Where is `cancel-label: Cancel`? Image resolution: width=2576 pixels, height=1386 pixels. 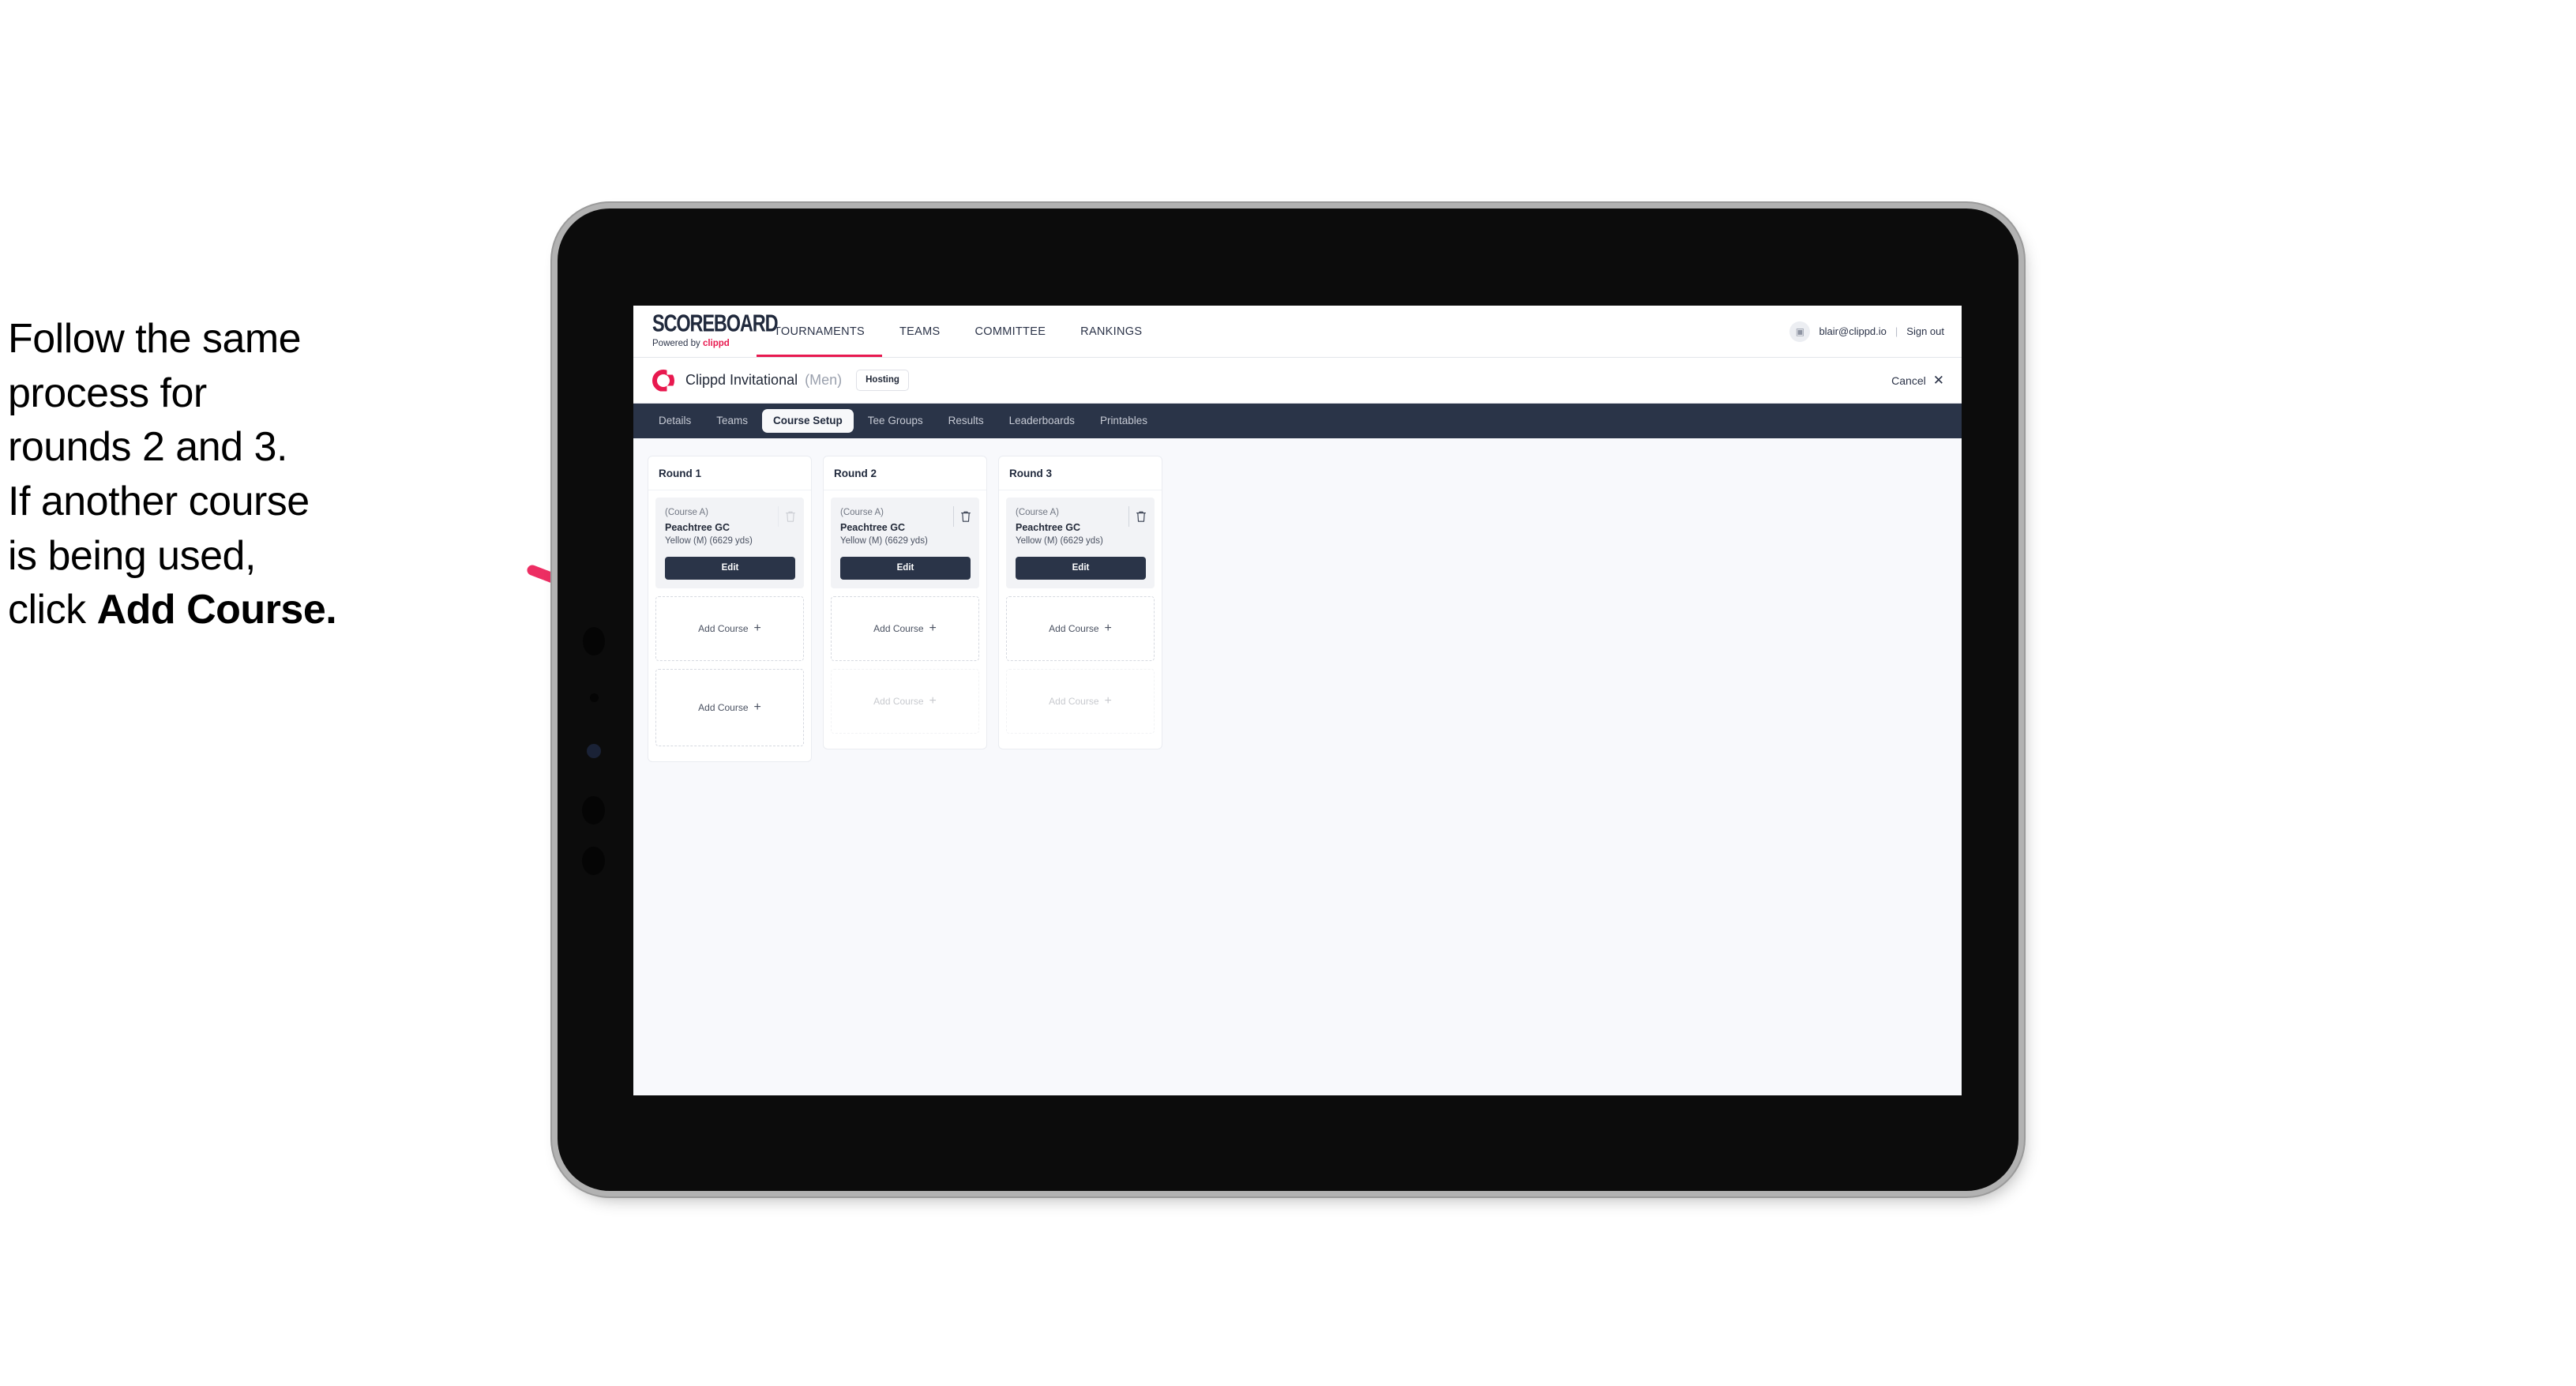
cancel-label: Cancel is located at coordinates (1908, 380).